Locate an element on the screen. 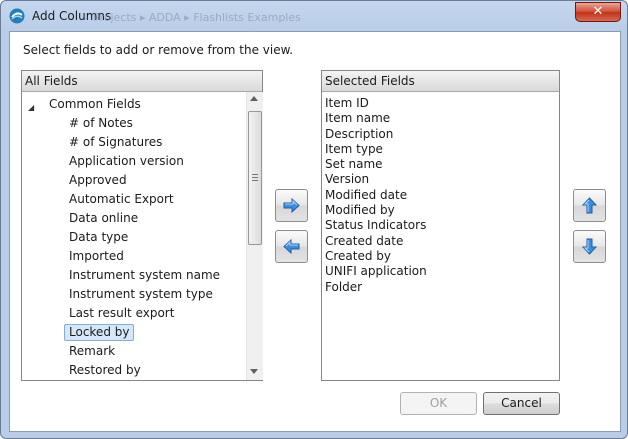  ok-button: OK is located at coordinates (438, 403).